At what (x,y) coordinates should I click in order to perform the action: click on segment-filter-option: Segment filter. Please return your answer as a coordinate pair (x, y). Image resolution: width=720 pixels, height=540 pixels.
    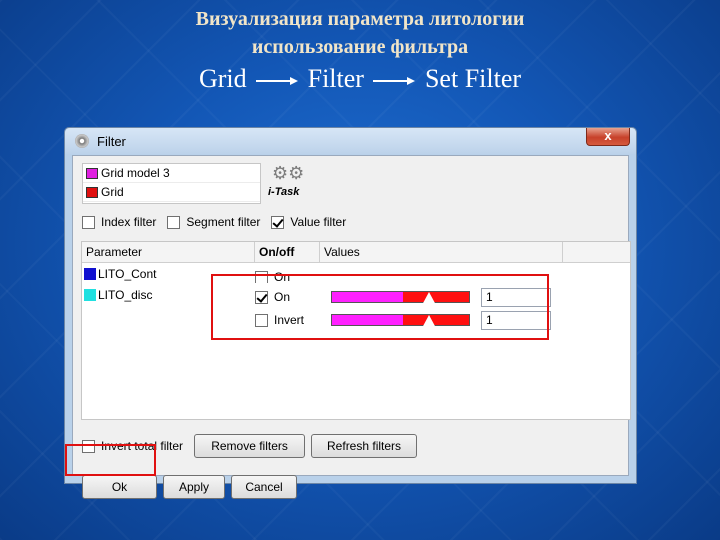
    Looking at the image, I should click on (213, 222).